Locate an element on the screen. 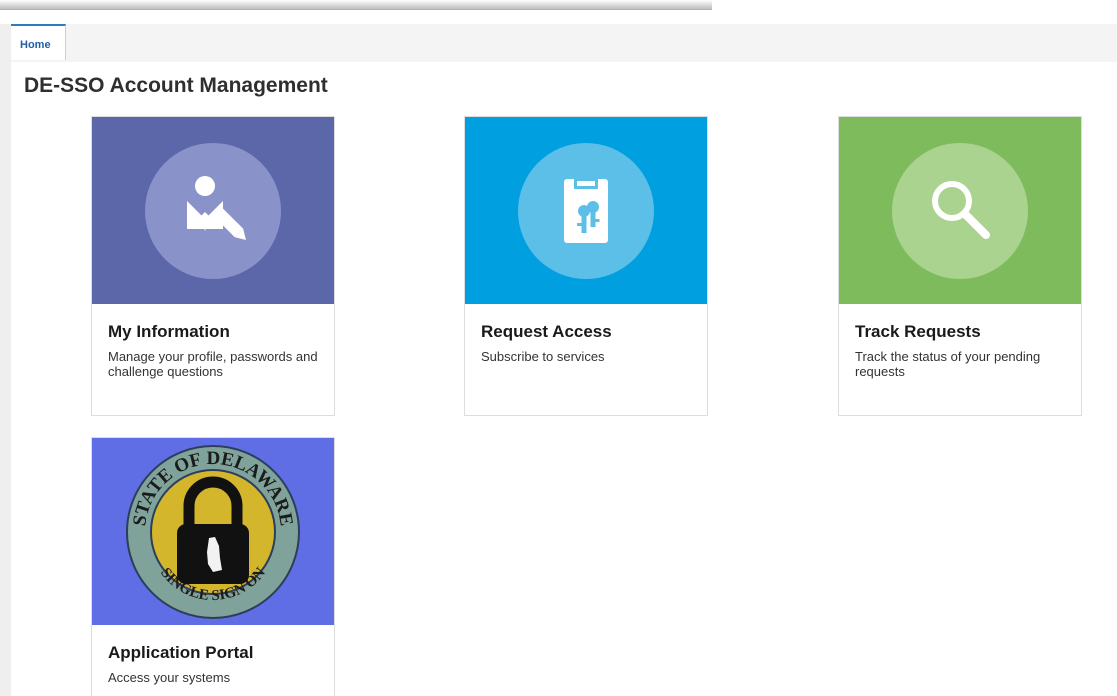  user-edit-icon is located at coordinates (216, 207).